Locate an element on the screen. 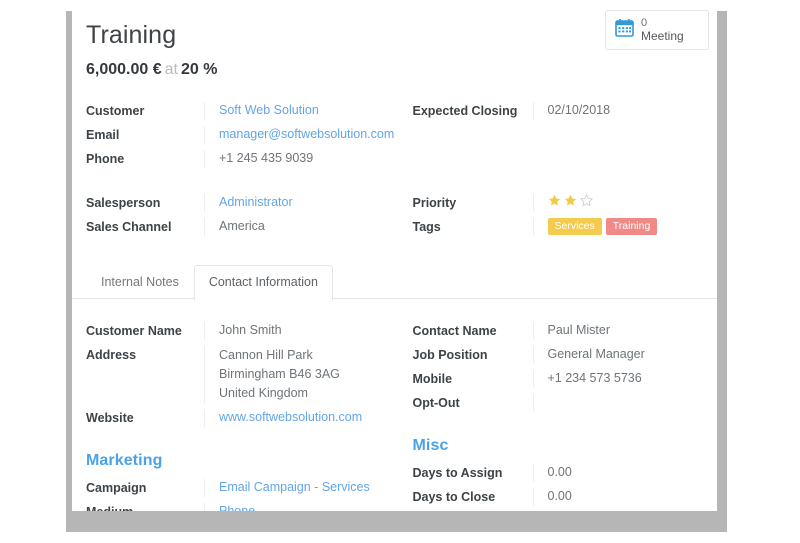 The width and height of the screenshot is (800, 543). field-row: Customer Soft Web Solution is located at coordinates (240, 111).